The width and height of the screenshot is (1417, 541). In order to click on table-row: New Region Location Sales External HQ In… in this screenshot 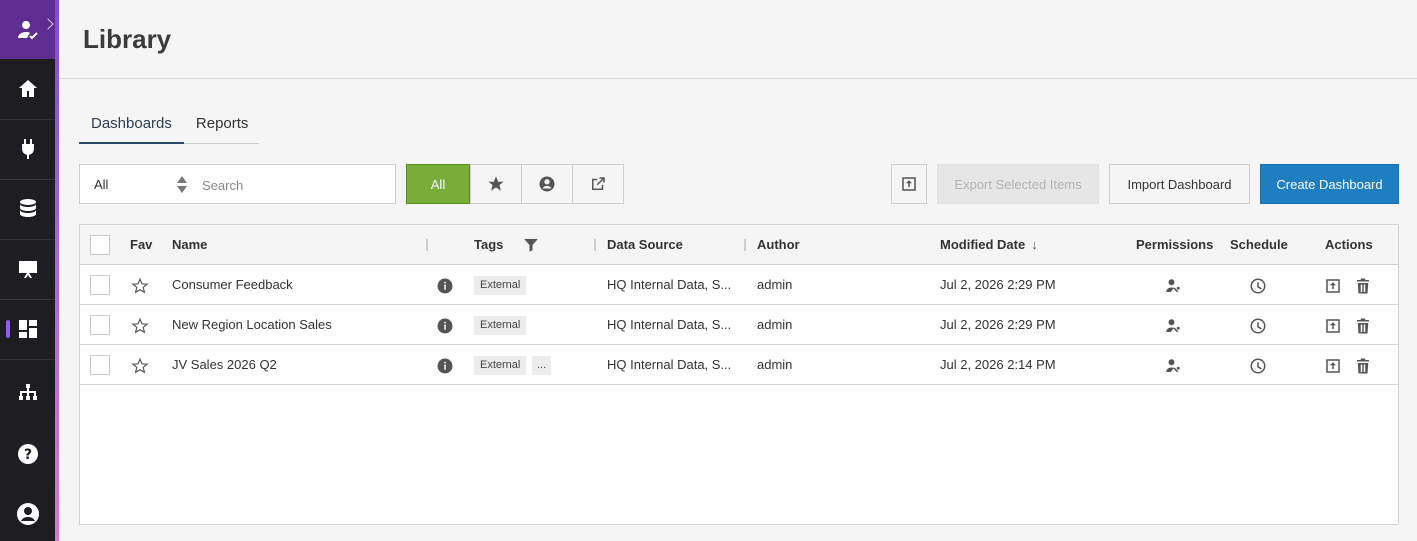, I will do `click(739, 325)`.